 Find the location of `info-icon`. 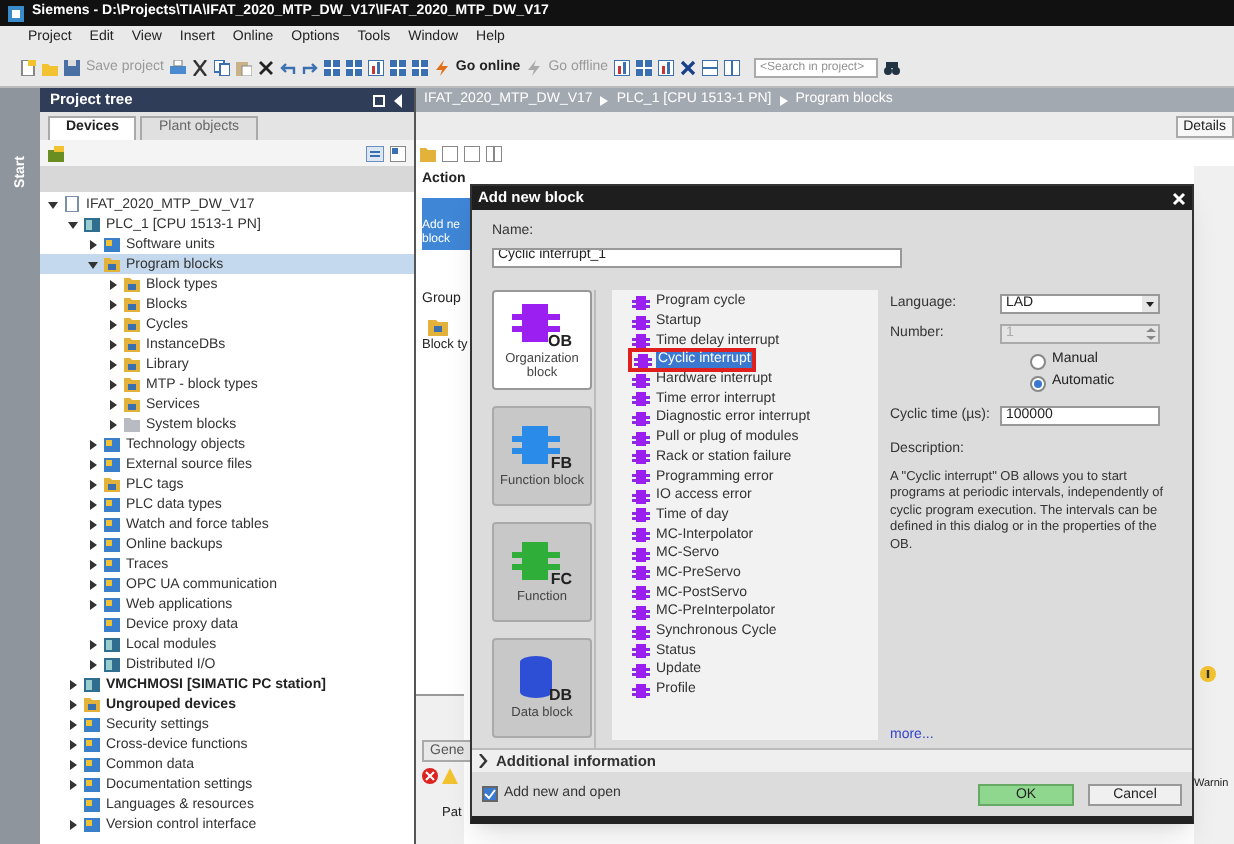

info-icon is located at coordinates (1208, 674).